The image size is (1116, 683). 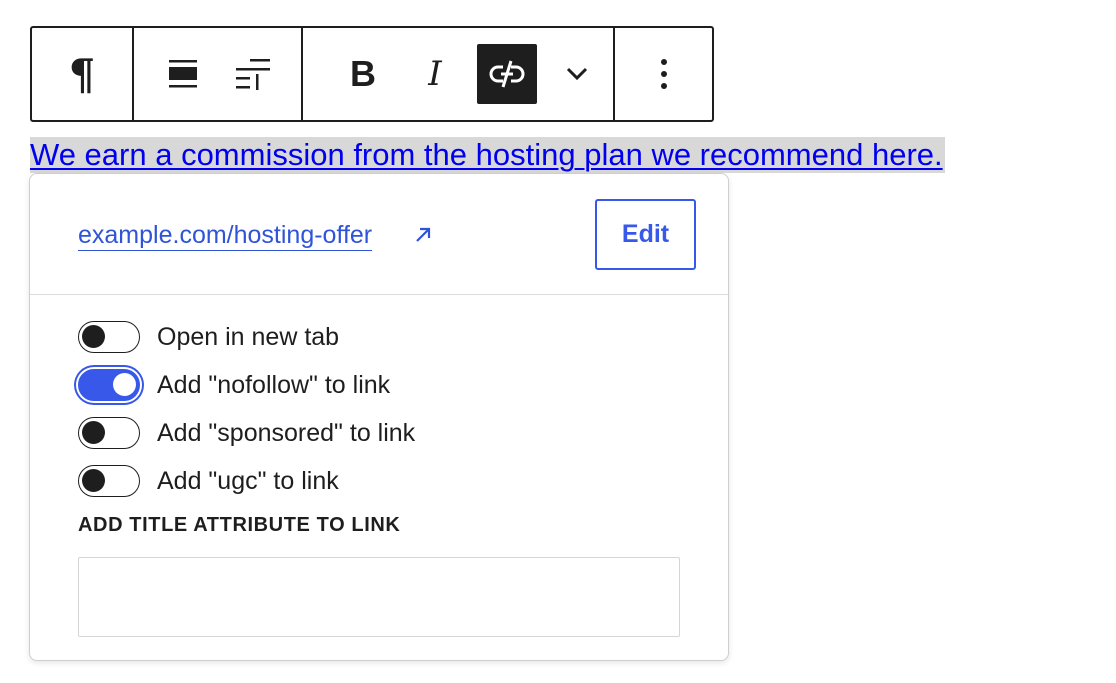 I want to click on toggle-label: Add "ugc" to link, so click(x=248, y=480).